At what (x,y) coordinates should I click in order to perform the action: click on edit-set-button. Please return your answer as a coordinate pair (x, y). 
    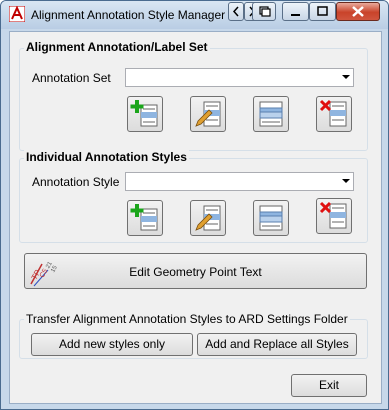
    Looking at the image, I should click on (208, 114).